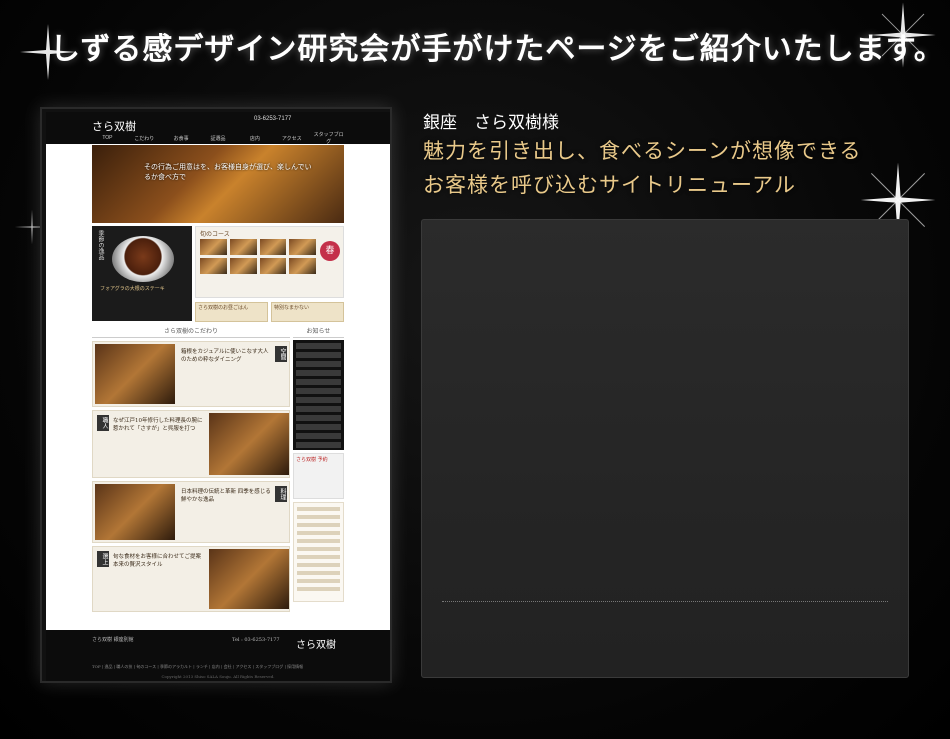  What do you see at coordinates (273, 119) in the screenshot?
I see `site-tel: 03-6253-7177` at bounding box center [273, 119].